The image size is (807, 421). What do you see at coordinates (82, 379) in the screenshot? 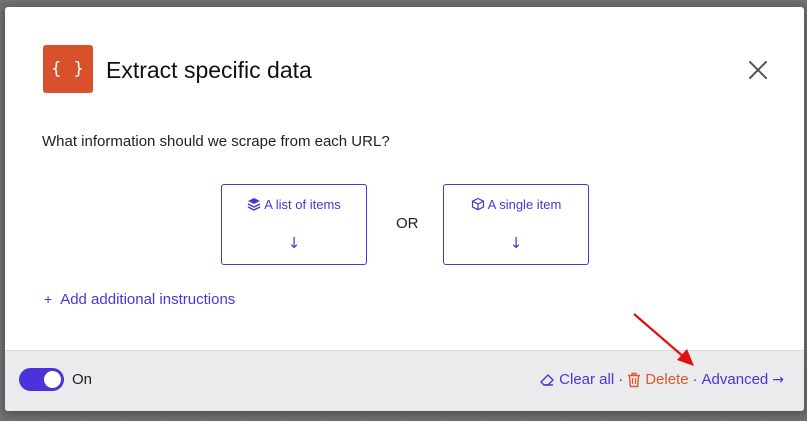
I see `toggle-label: On` at bounding box center [82, 379].